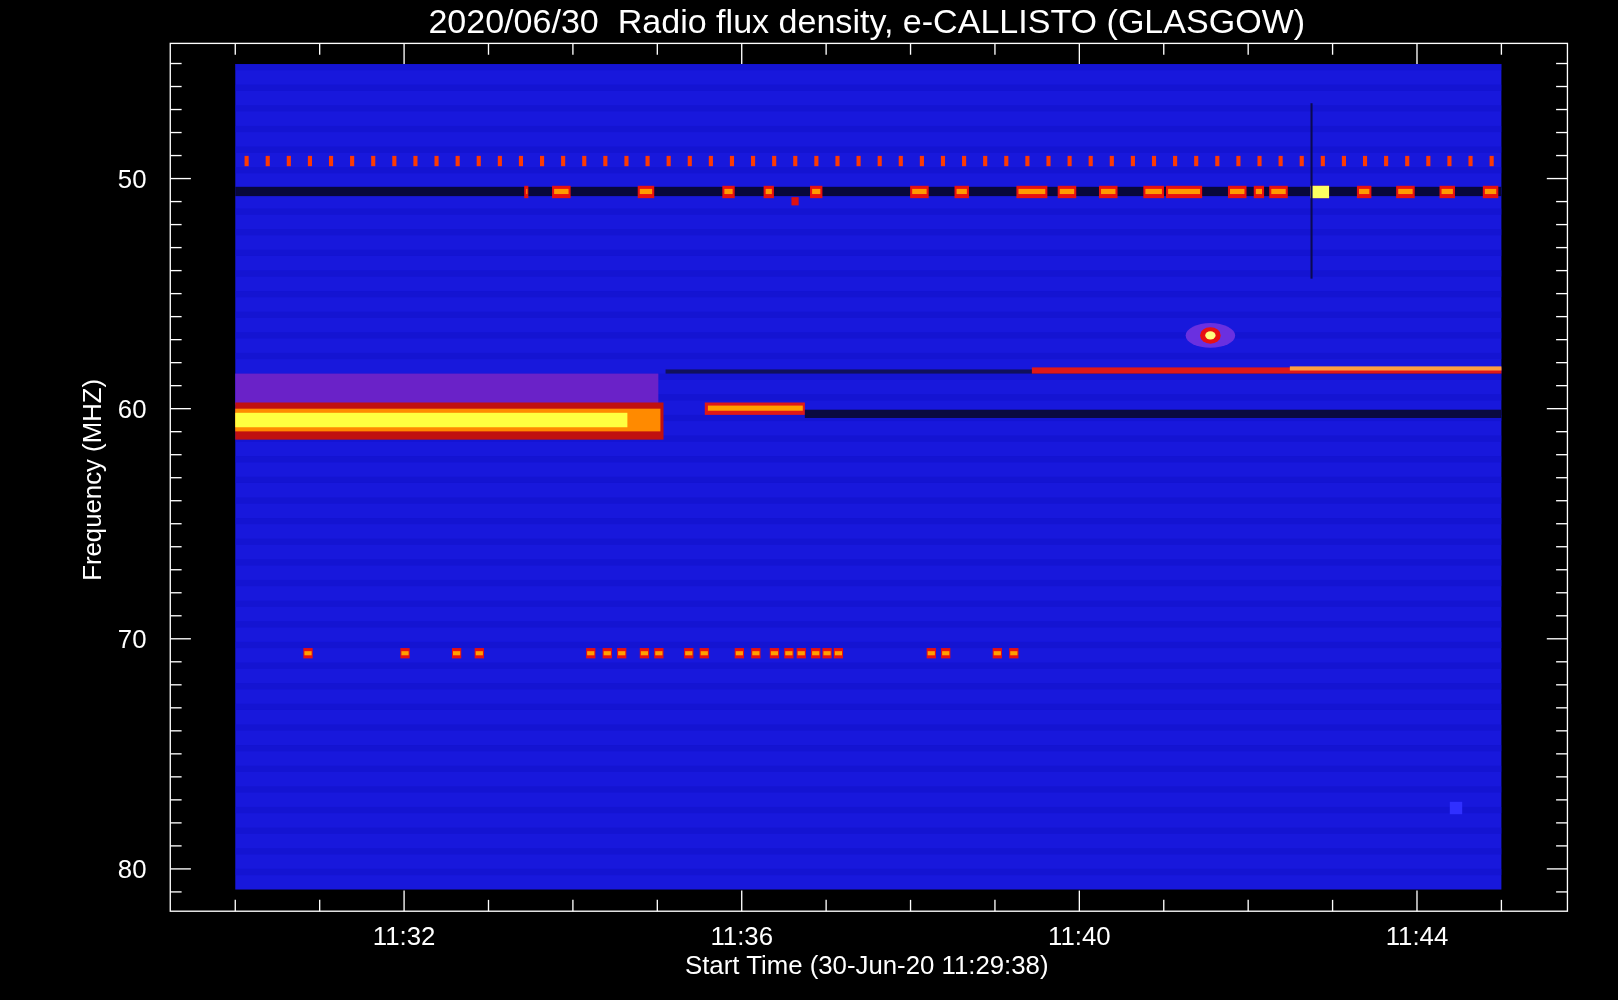 The height and width of the screenshot is (1000, 1618). What do you see at coordinates (132, 639) in the screenshot?
I see `tick-label: 70` at bounding box center [132, 639].